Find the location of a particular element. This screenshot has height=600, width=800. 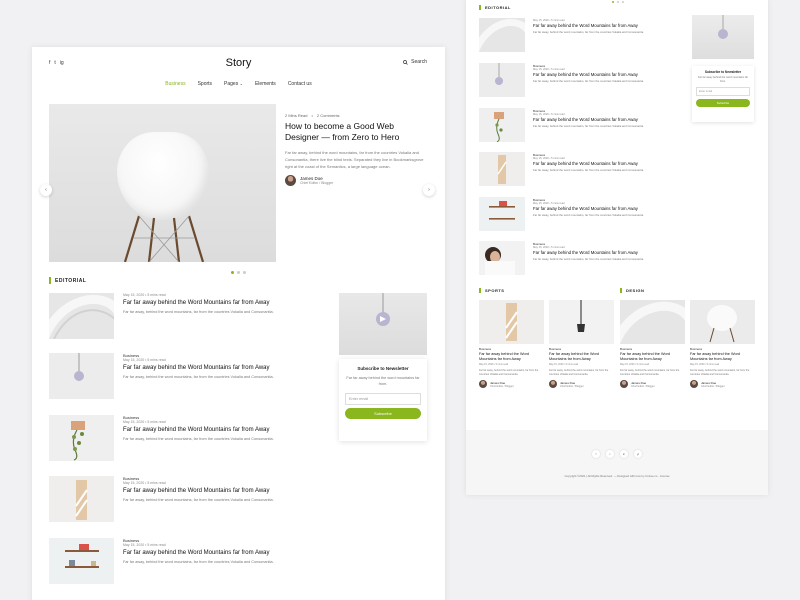

slider-next-button: › is located at coordinates (429, 190).